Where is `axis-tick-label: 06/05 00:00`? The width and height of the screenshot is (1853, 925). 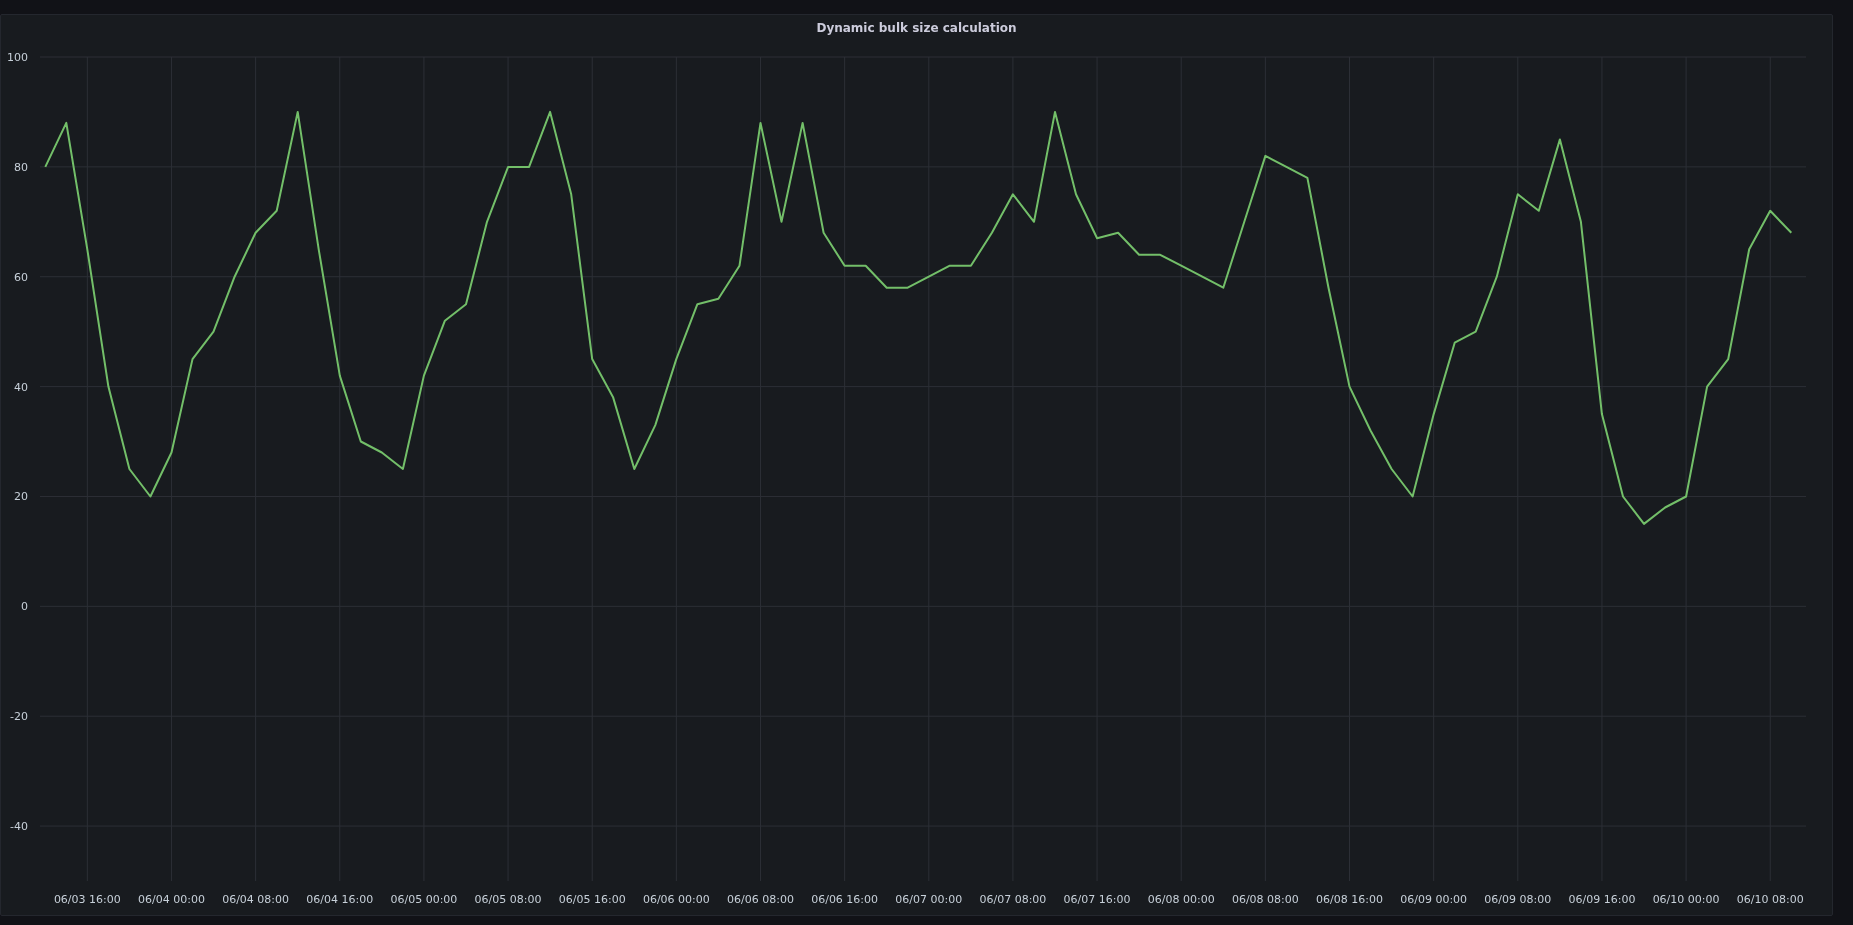
axis-tick-label: 06/05 00:00 is located at coordinates (424, 899).